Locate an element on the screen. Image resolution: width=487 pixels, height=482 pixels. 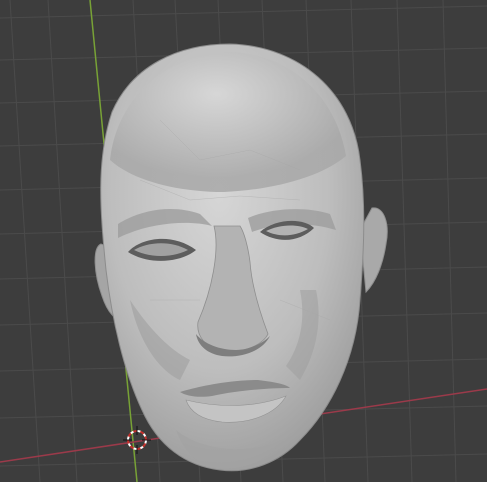
3d-cursor-icon is located at coordinates (137, 440).